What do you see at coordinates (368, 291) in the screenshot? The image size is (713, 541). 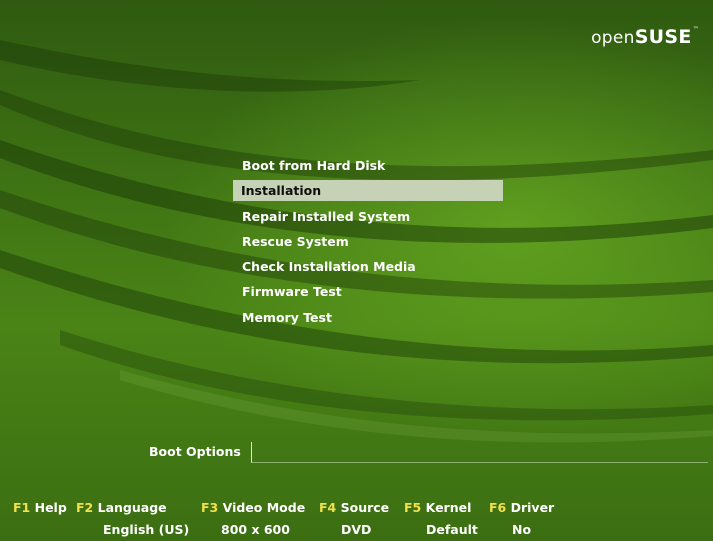 I see `menu-item-firmware-test: Firmware Test` at bounding box center [368, 291].